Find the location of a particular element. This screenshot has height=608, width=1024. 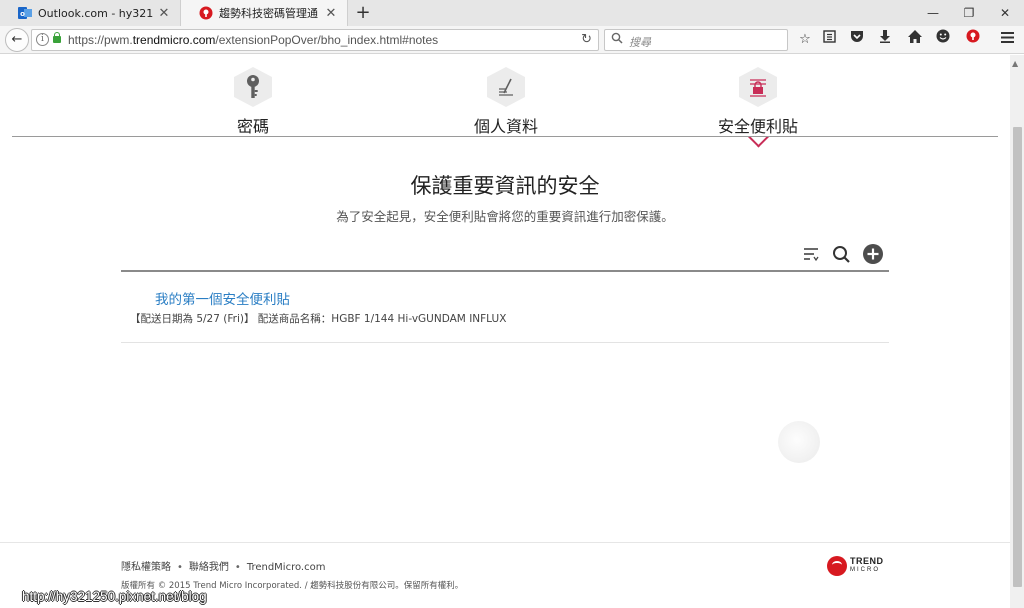

reading-list-icon is located at coordinates (829, 40).